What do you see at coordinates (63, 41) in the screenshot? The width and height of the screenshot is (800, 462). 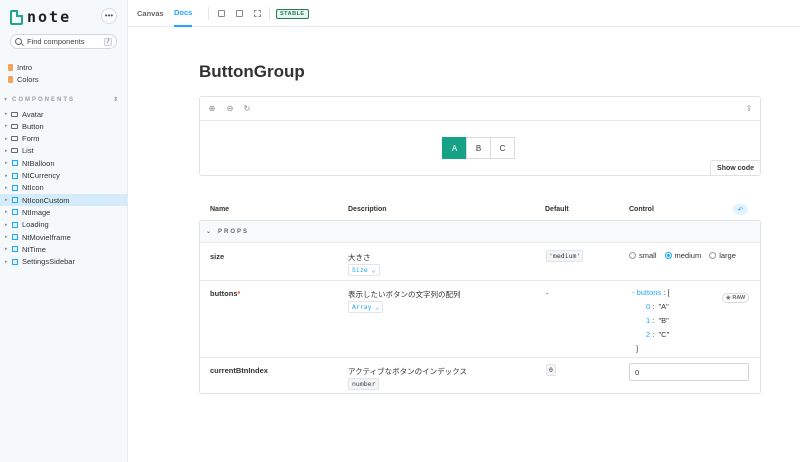 I see `search-input: Find components /` at bounding box center [63, 41].